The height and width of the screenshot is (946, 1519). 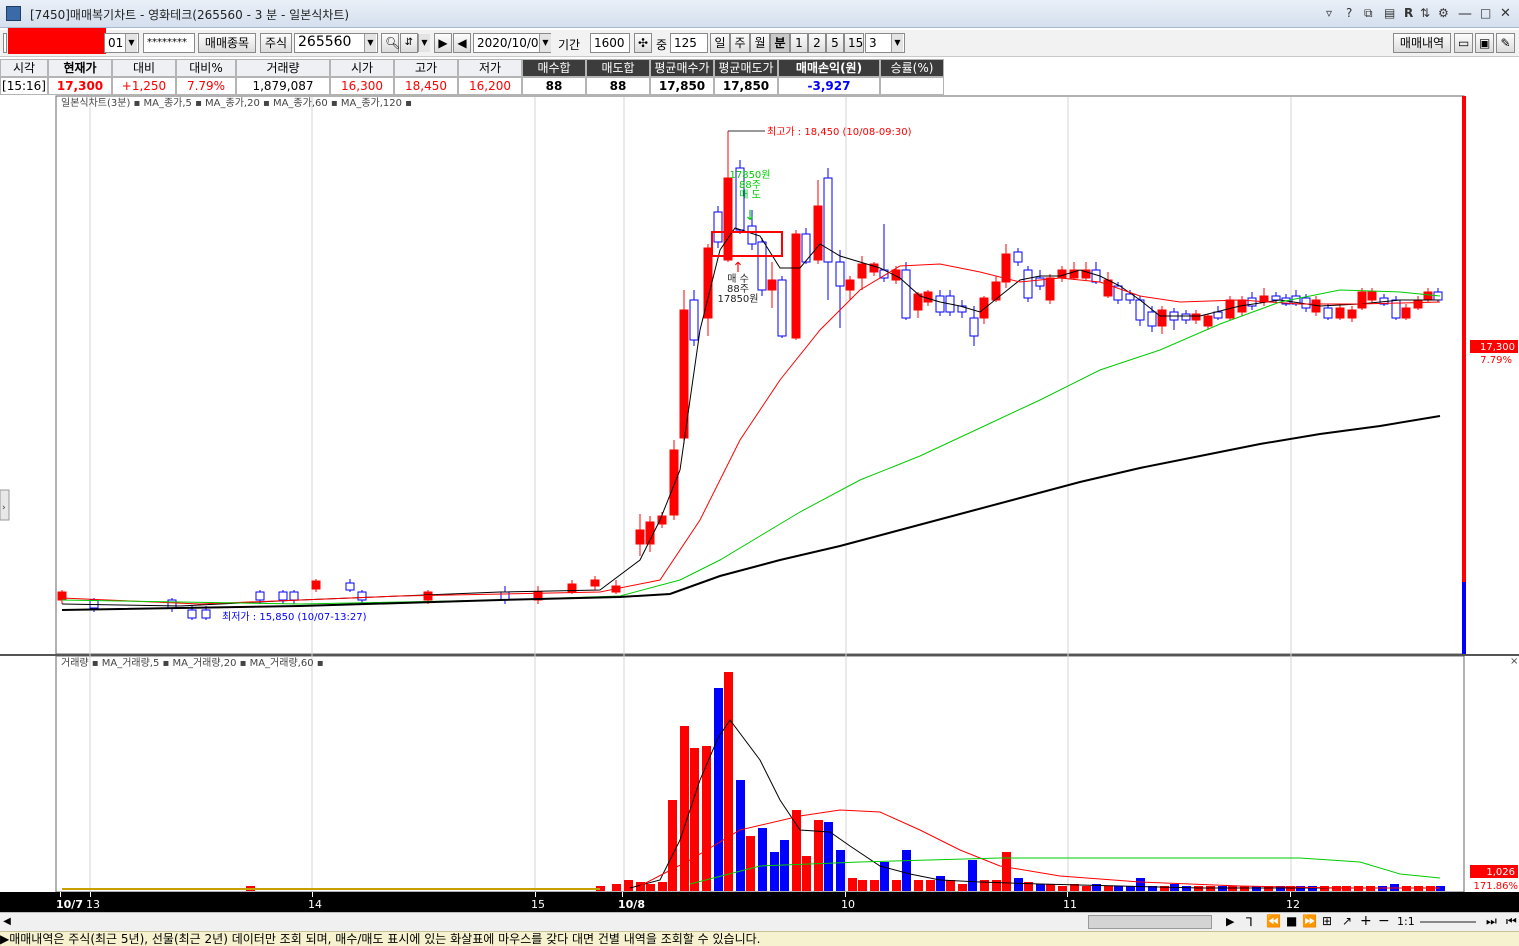 What do you see at coordinates (1291, 921) in the screenshot?
I see `stop-icon: ■` at bounding box center [1291, 921].